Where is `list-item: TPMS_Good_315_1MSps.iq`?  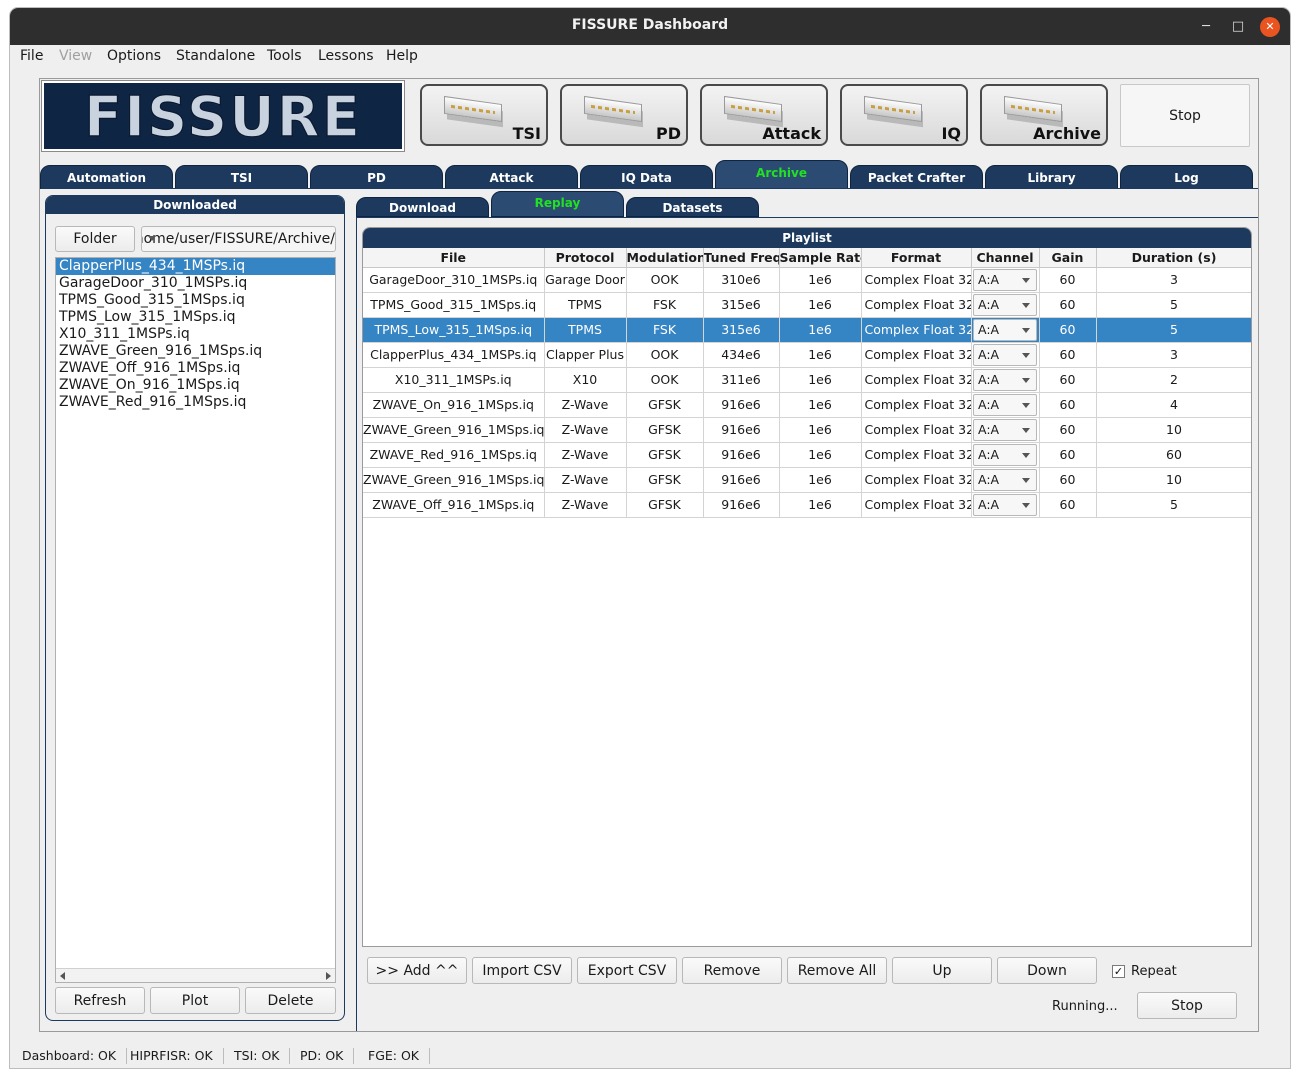
list-item: TPMS_Good_315_1MSps.iq is located at coordinates (195, 300).